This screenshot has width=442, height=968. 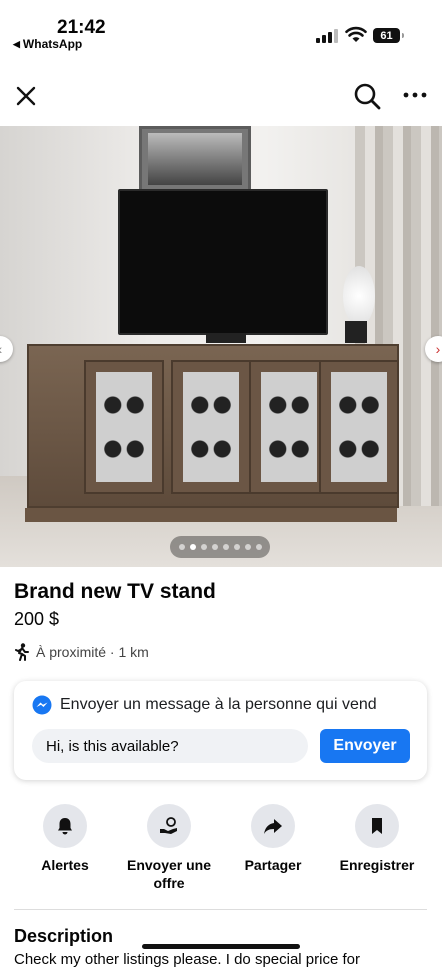 I want to click on location-text: À proximité · 1 km, so click(x=92, y=652).